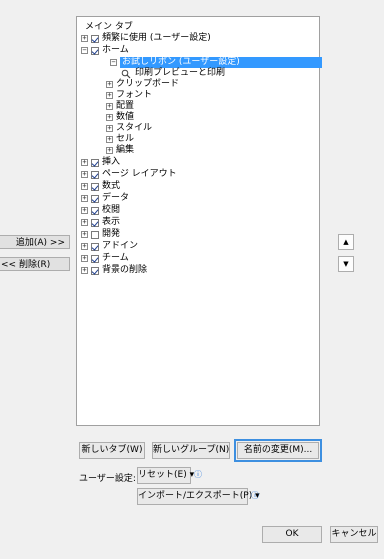 The image size is (384, 559). Describe the element at coordinates (129, 174) in the screenshot. I see `tree-item-page-layout: + ページ レイアウト` at that location.